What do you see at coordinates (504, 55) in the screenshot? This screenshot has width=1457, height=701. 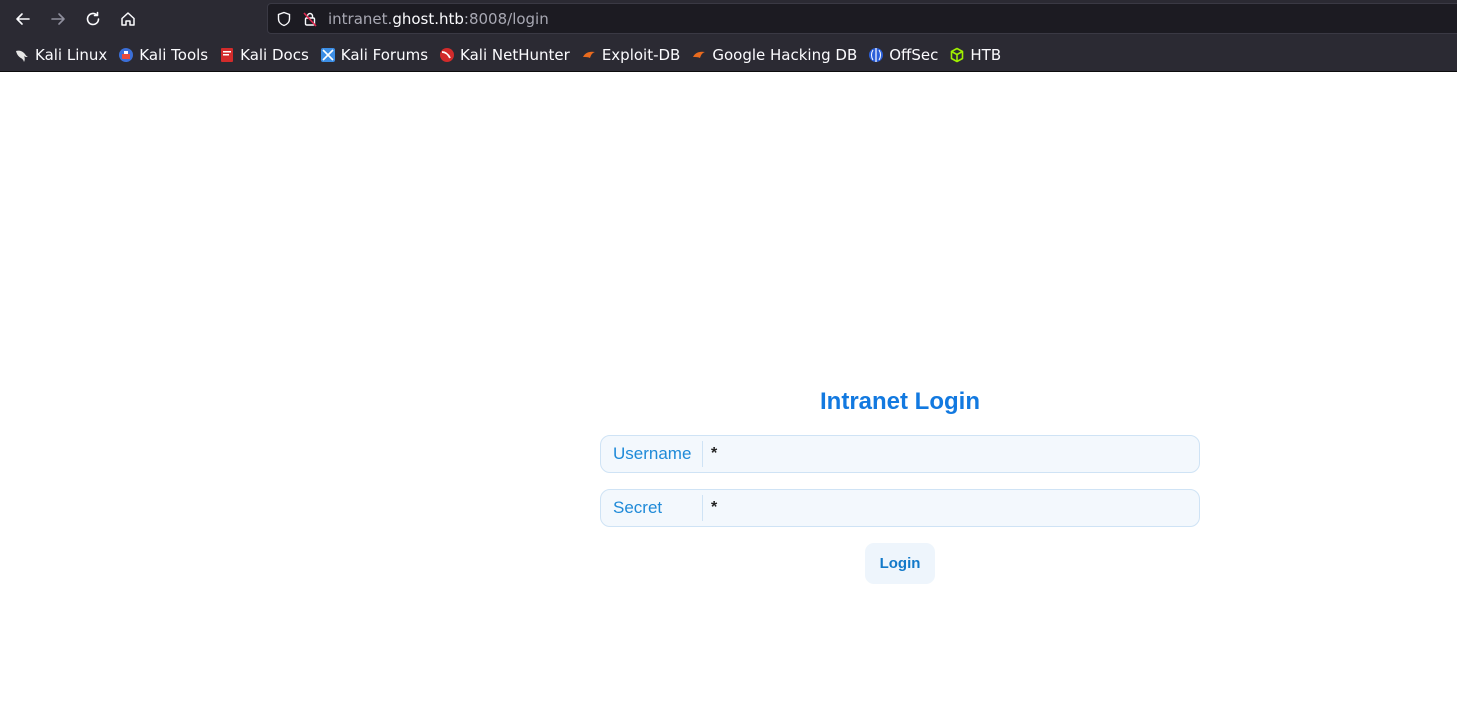 I see `bookmark-kali-nethunter: Kali NetHunter` at bounding box center [504, 55].